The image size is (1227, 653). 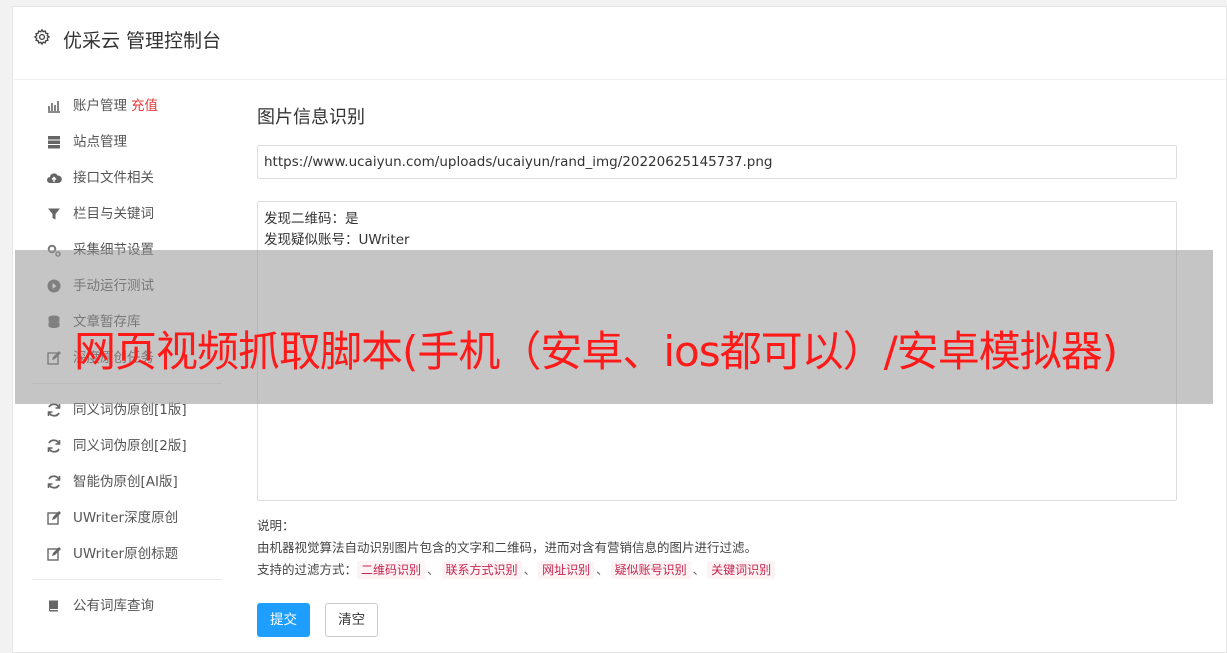 I want to click on sidebar-item-label: 智能伪原创[AI版], so click(x=125, y=482).